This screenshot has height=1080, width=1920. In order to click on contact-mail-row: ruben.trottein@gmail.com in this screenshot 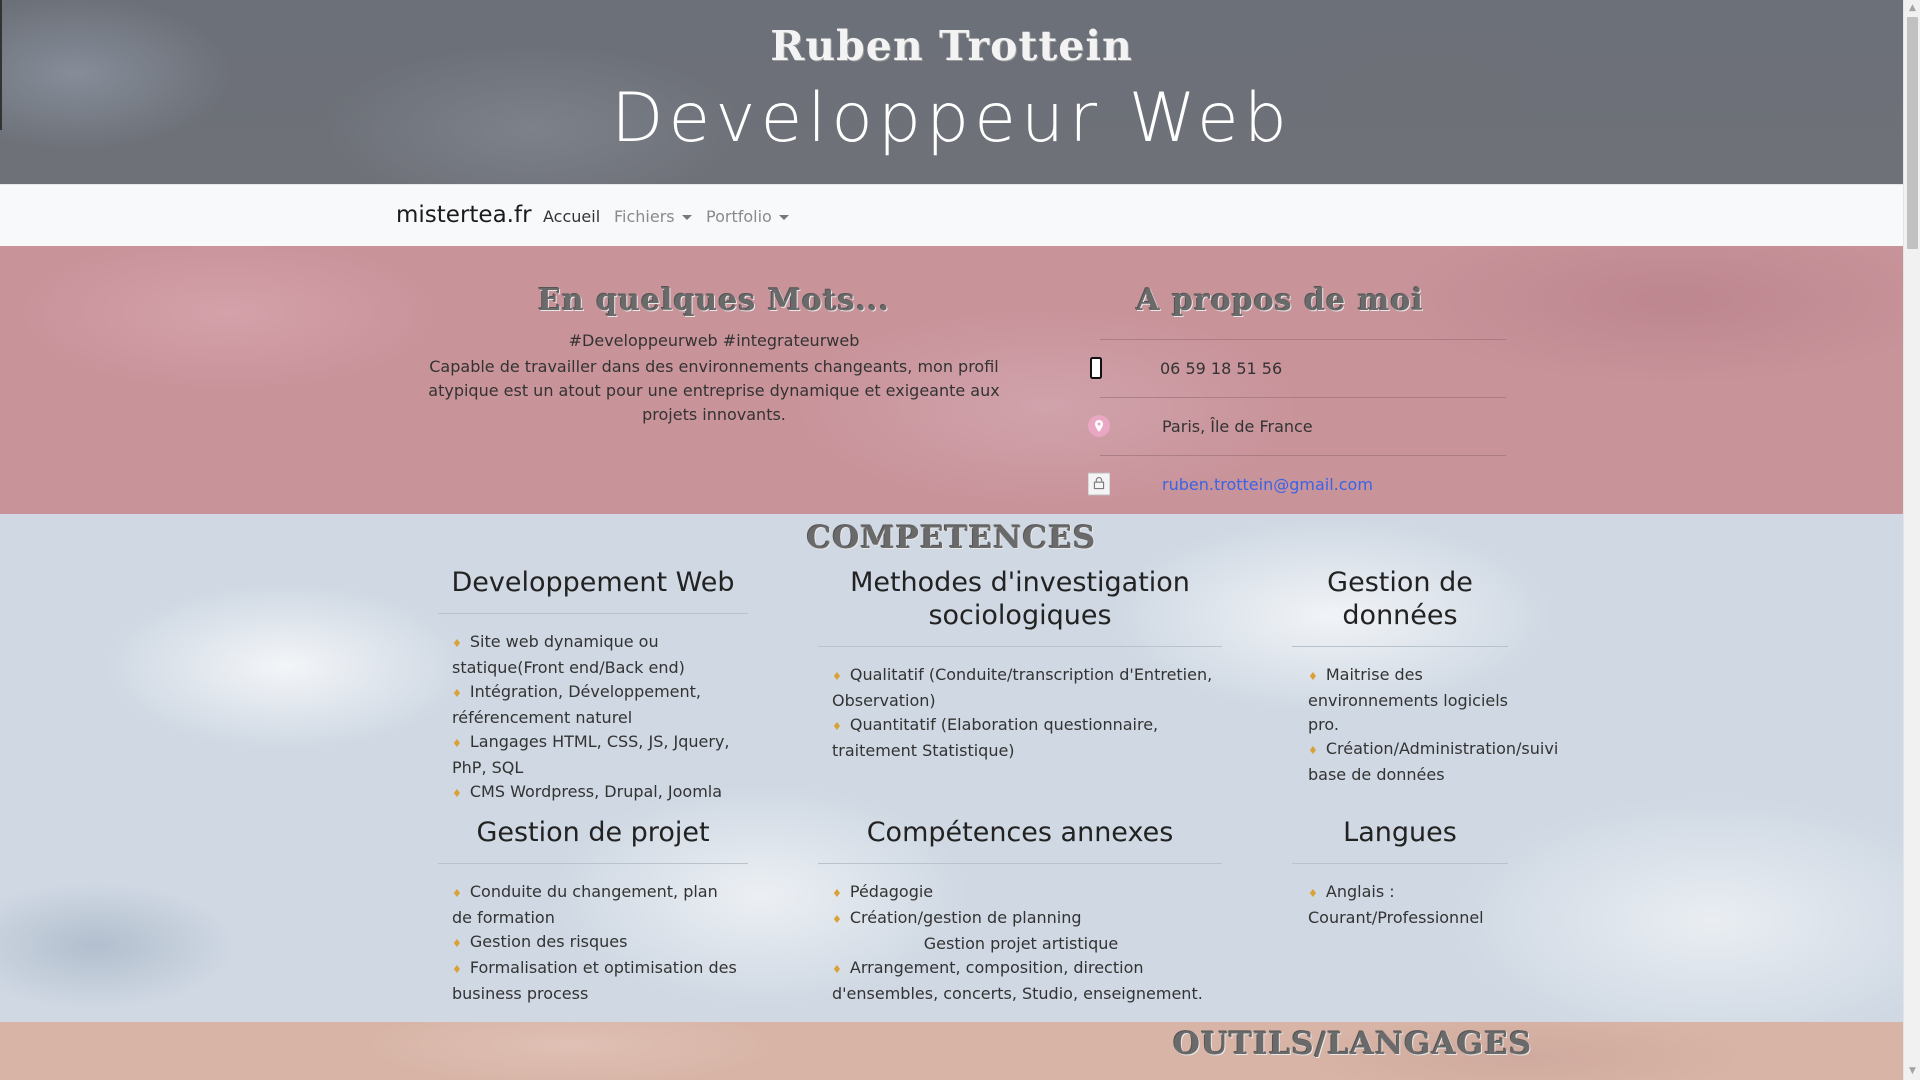, I will do `click(1305, 485)`.